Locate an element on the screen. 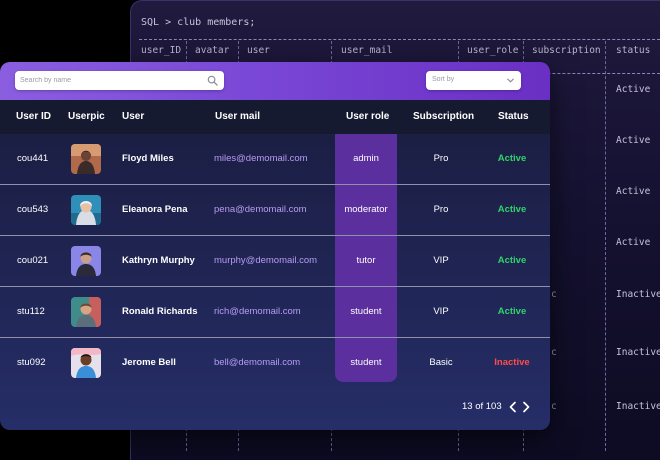 This screenshot has width=660, height=460. cell-user-mail: bell@demomail.com is located at coordinates (257, 362).